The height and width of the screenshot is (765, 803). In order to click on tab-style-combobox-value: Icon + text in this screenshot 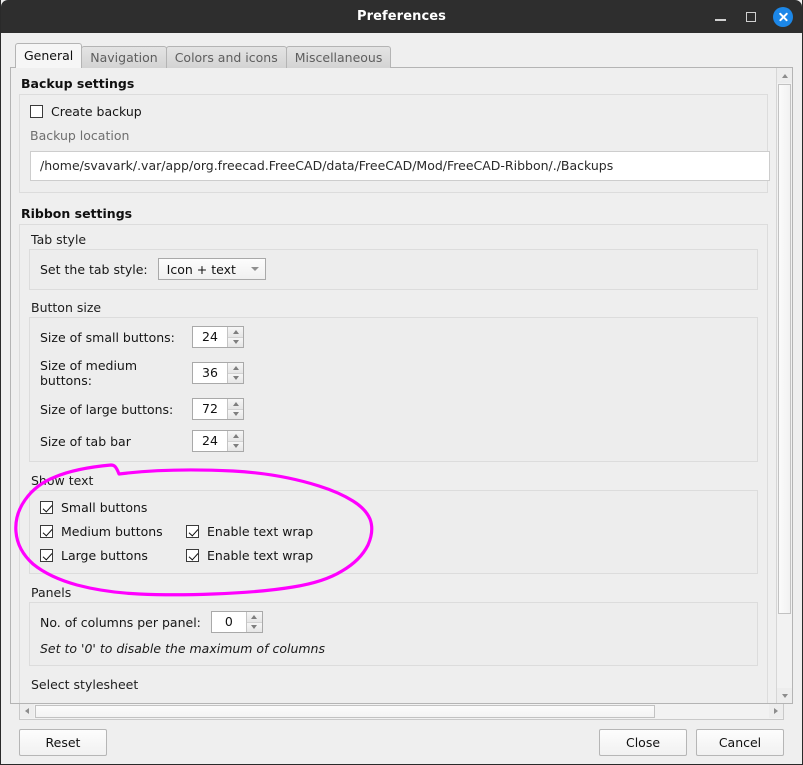, I will do `click(201, 269)`.